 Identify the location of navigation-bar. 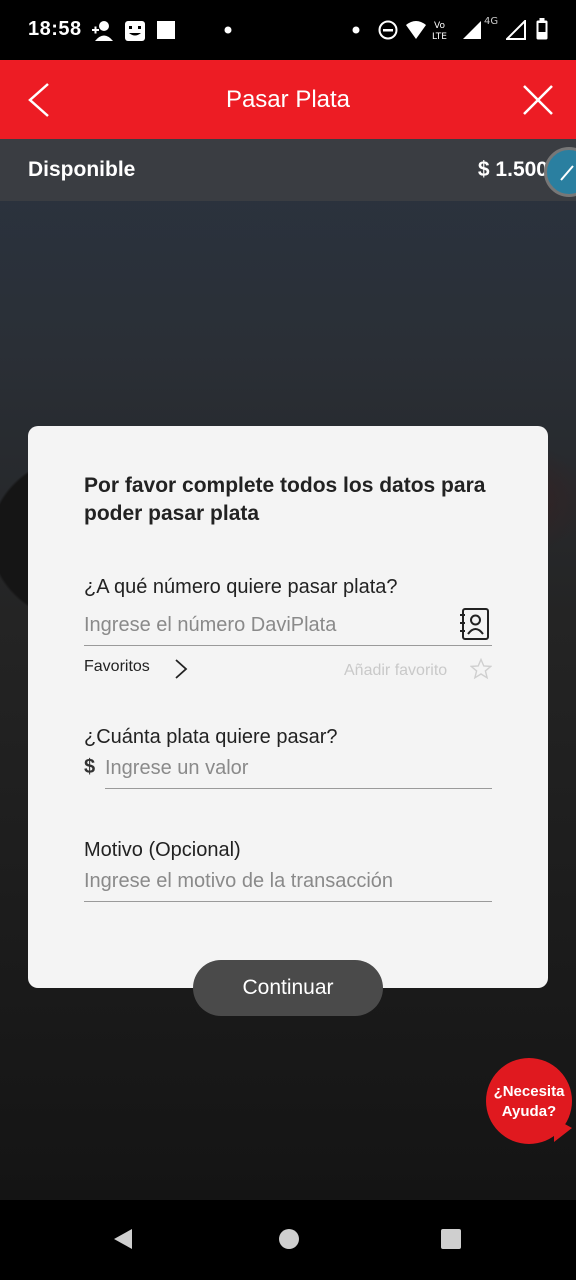
(288, 1240).